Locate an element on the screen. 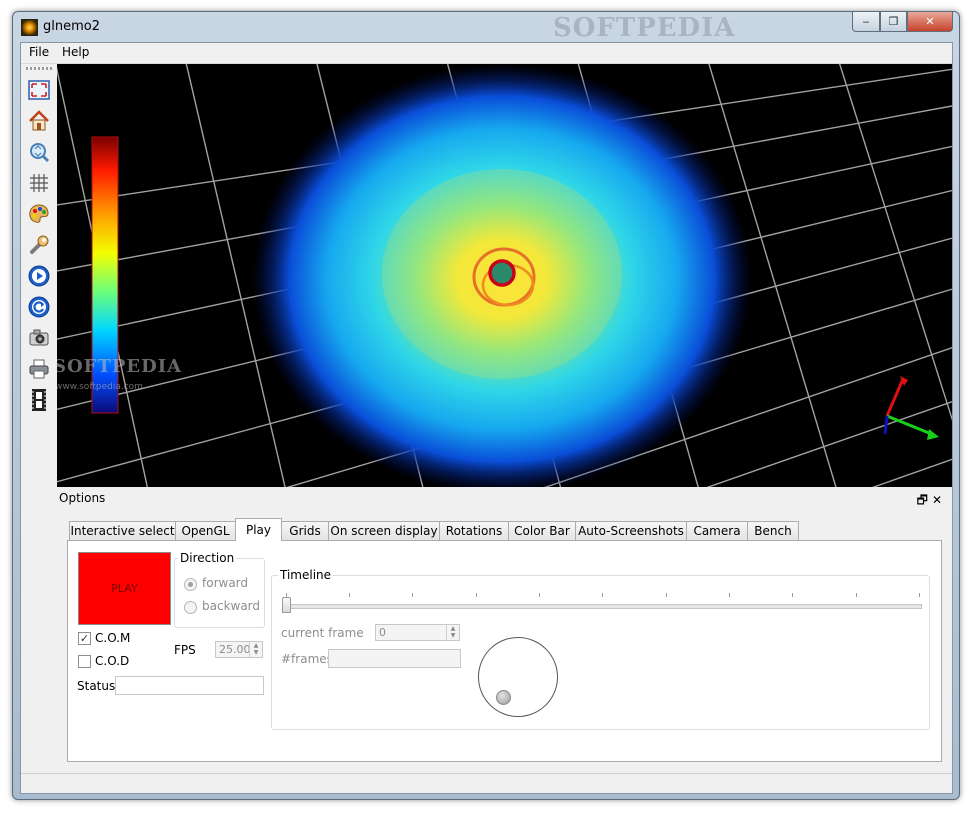 The width and height of the screenshot is (979, 820). home-icon is located at coordinates (39, 121).